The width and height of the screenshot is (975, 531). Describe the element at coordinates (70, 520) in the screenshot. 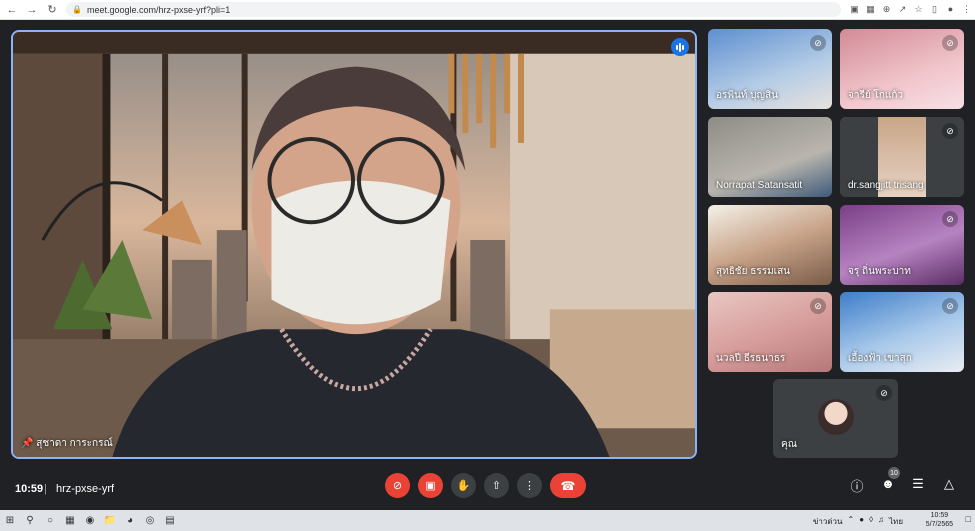

I see `widgets-icon: ▦` at that location.